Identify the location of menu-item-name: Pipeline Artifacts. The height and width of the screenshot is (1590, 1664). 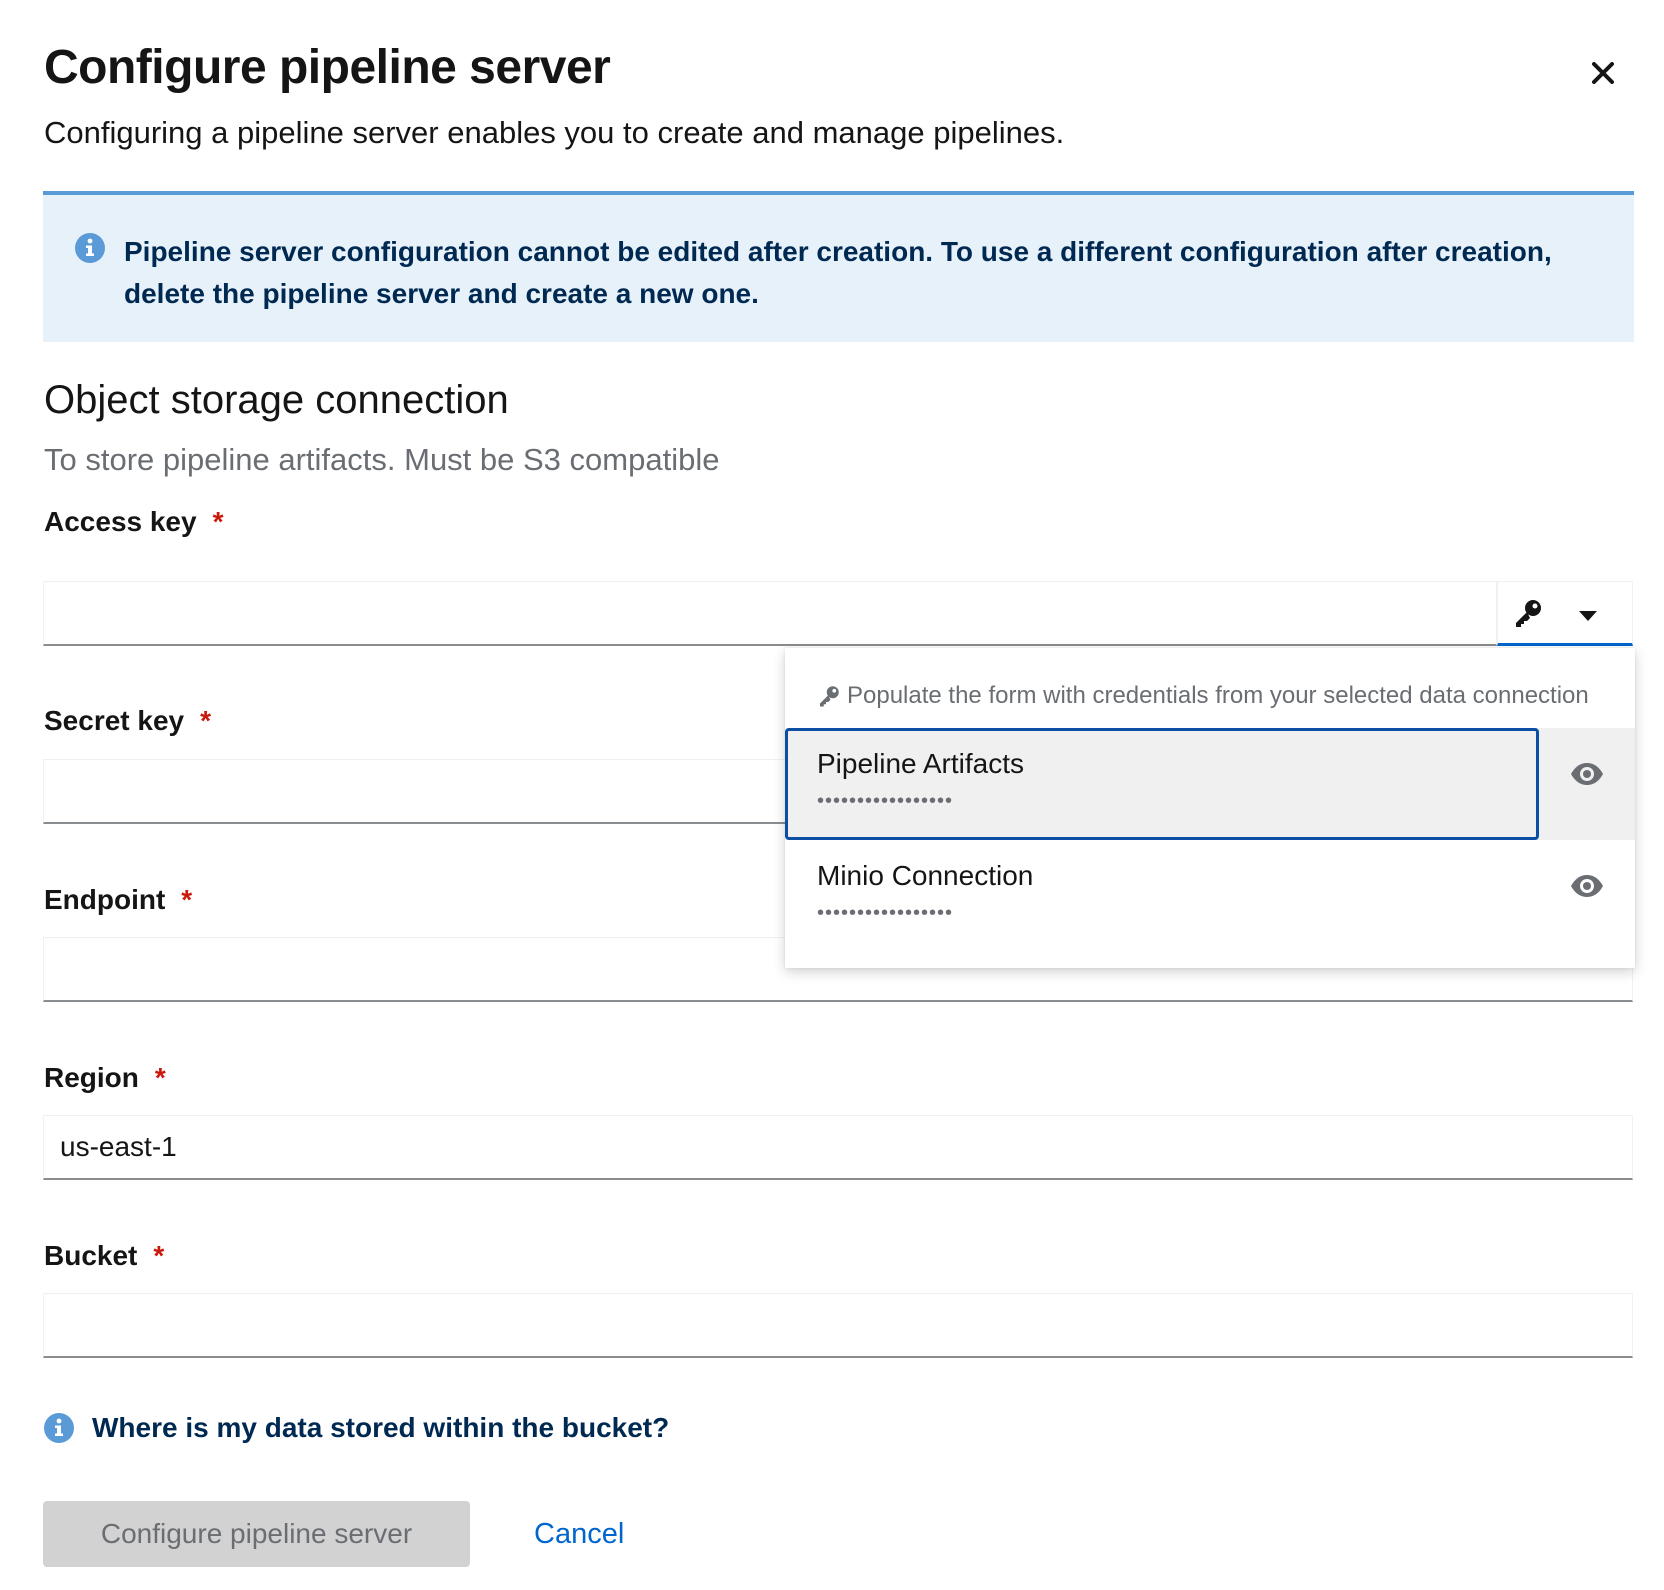
(920, 763).